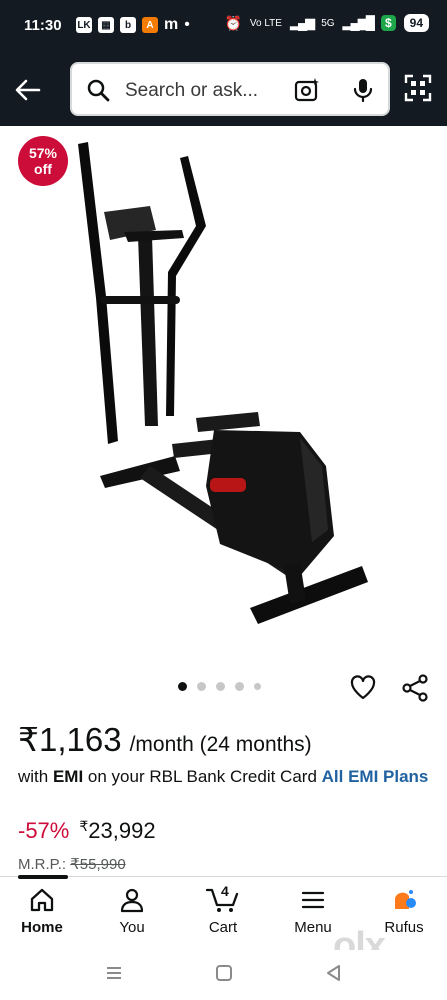  I want to click on camera-lens-icon, so click(307, 90).